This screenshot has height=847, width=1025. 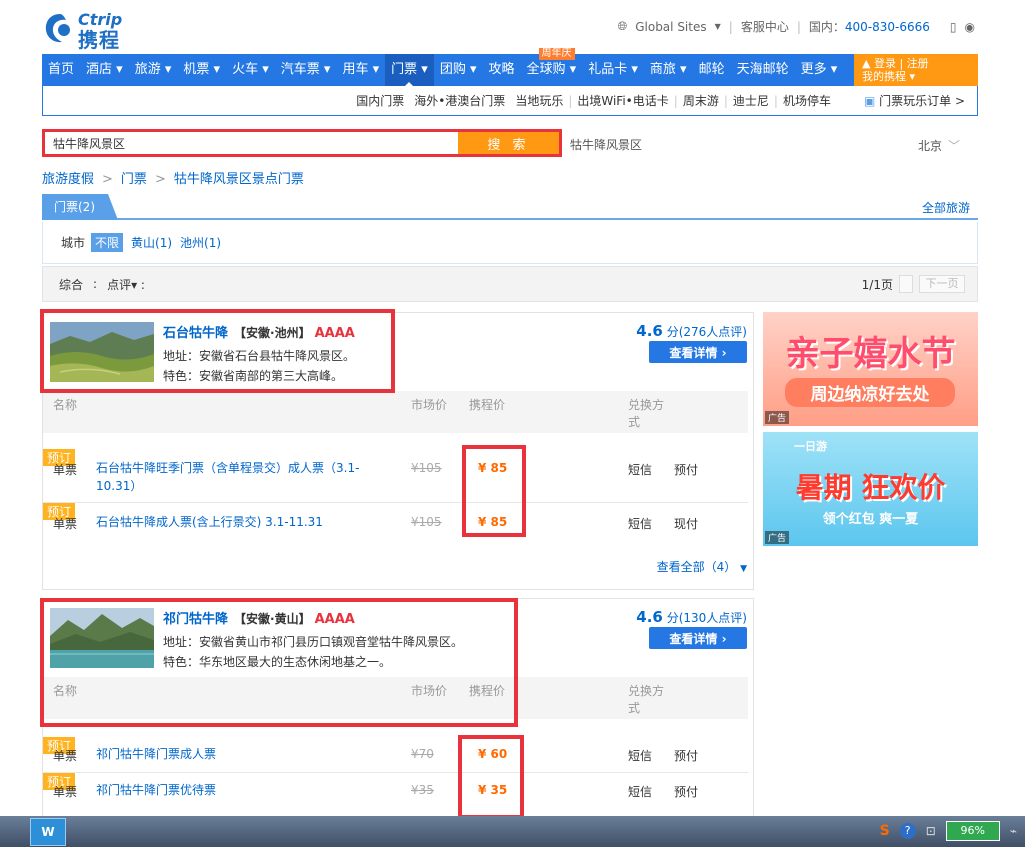 What do you see at coordinates (906, 284) in the screenshot?
I see `prev-page-button` at bounding box center [906, 284].